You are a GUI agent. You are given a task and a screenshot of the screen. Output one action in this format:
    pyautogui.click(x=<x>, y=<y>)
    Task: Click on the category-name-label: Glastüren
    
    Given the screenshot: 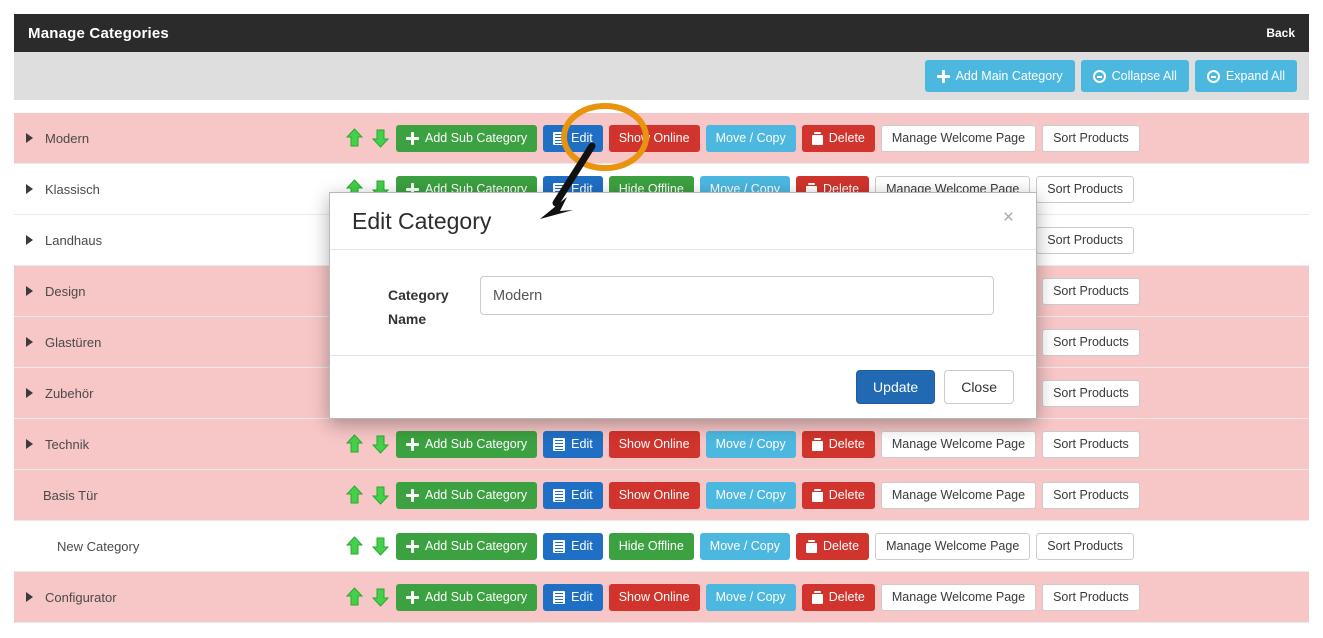 What is the action you would take?
    pyautogui.click(x=73, y=342)
    